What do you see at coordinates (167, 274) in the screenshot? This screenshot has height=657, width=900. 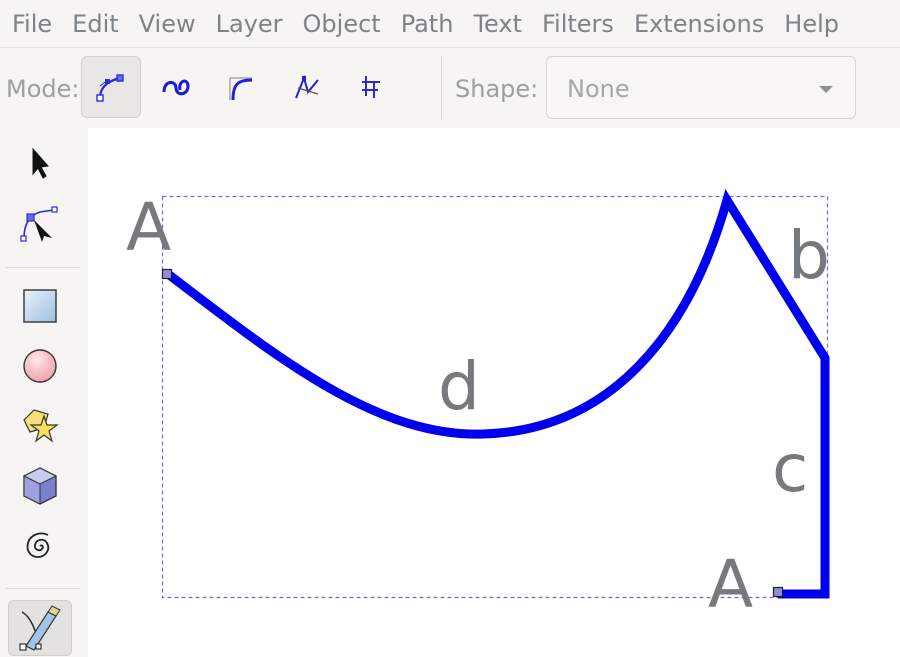 I see `path-start-node` at bounding box center [167, 274].